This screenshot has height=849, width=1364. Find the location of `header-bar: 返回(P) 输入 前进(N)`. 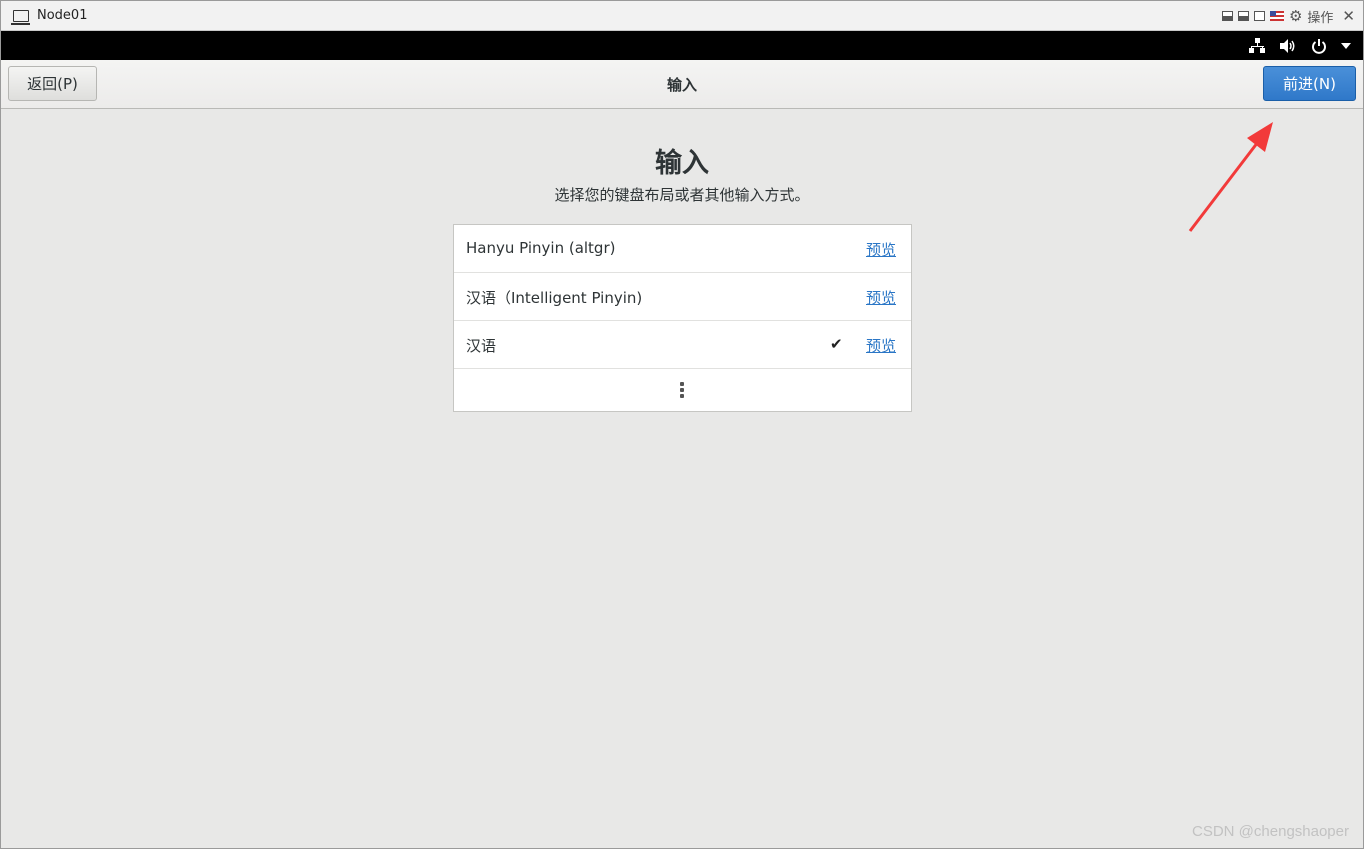

header-bar: 返回(P) 输入 前进(N) is located at coordinates (682, 84).